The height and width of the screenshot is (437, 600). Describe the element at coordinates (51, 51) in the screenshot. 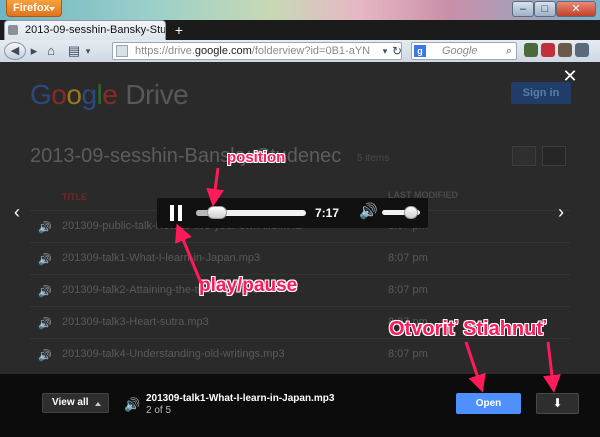

I see `home-icon: ⌂` at that location.